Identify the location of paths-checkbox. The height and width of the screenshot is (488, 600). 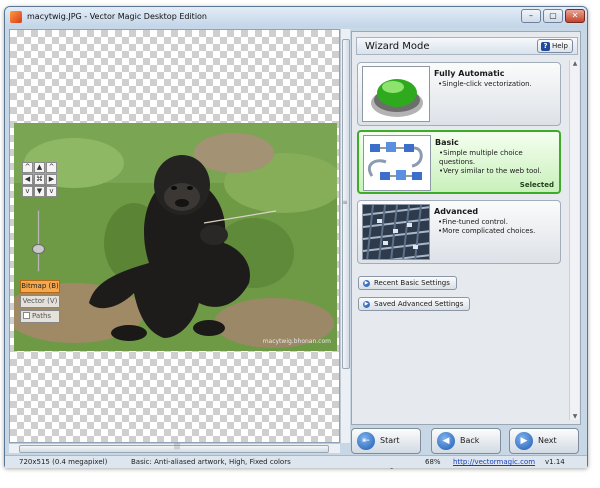
(26, 315).